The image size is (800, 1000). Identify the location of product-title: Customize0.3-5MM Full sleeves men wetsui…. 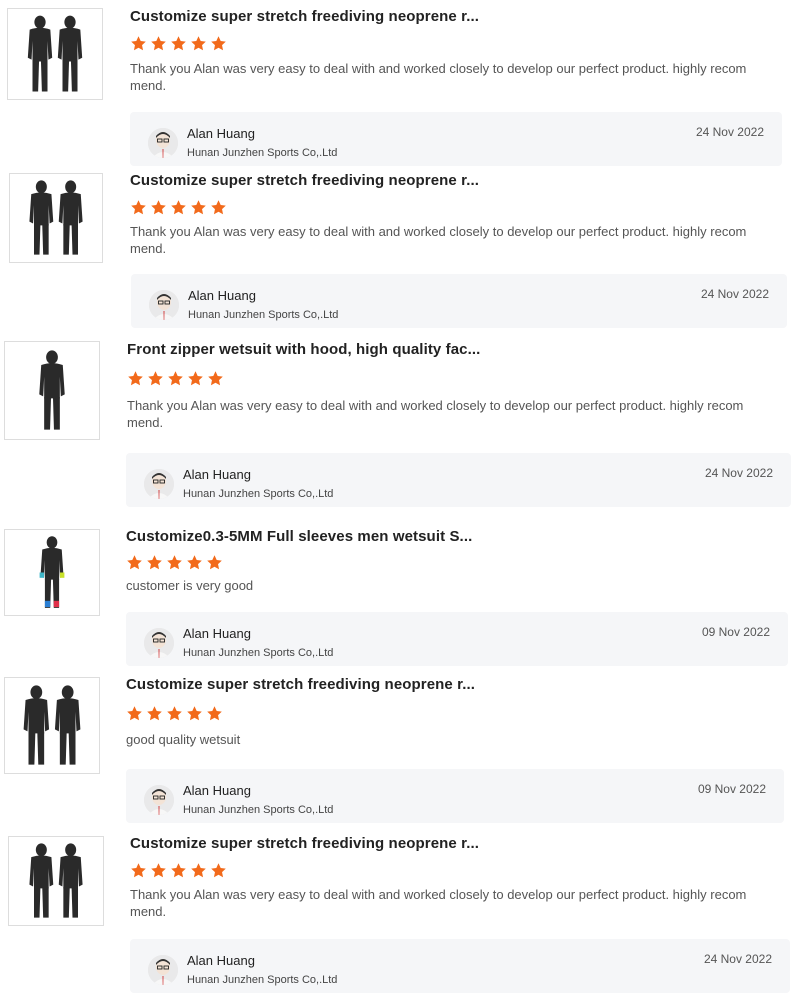
(299, 536).